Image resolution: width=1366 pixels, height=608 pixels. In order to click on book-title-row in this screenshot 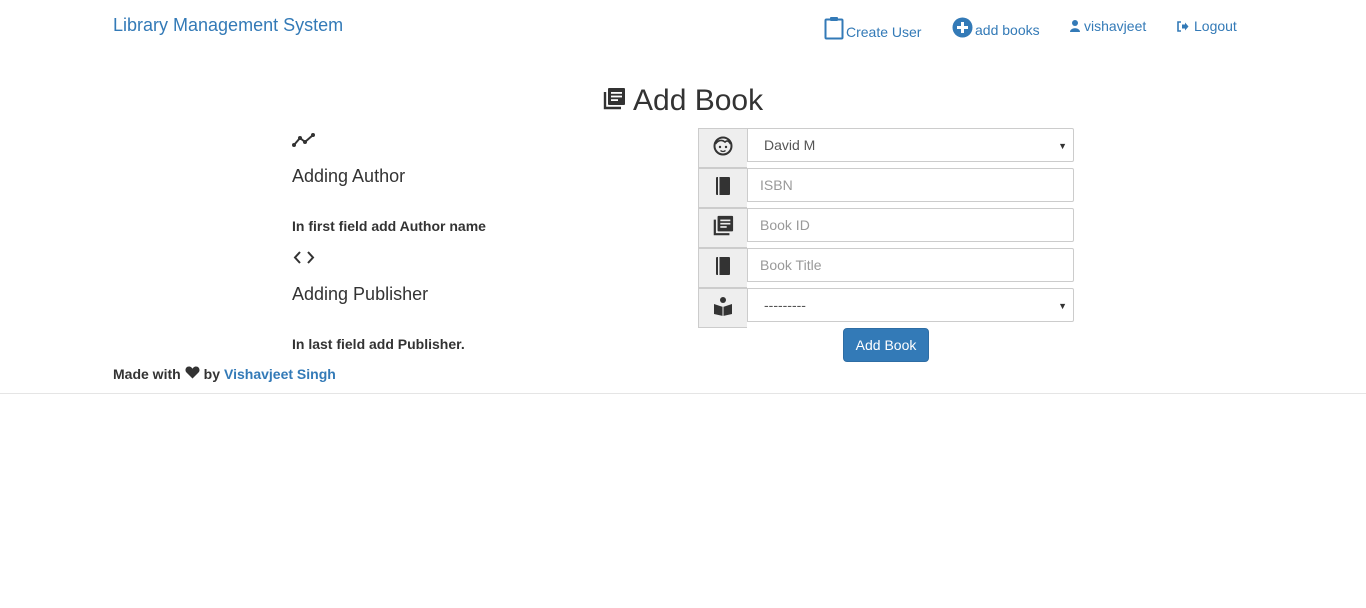, I will do `click(886, 268)`.